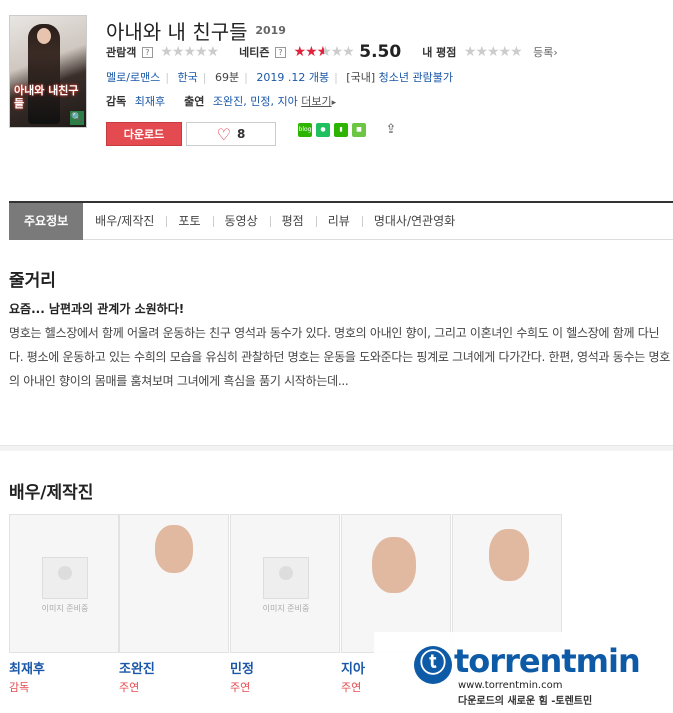 This screenshot has height=713, width=673. Describe the element at coordinates (324, 52) in the screenshot. I see `netizen-stars: ★★★★★★` at that location.